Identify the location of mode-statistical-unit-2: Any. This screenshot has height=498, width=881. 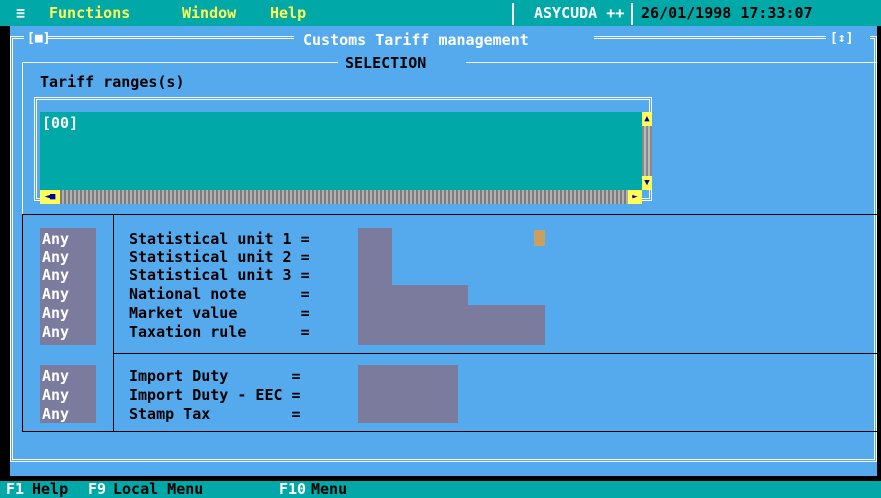
(55, 257).